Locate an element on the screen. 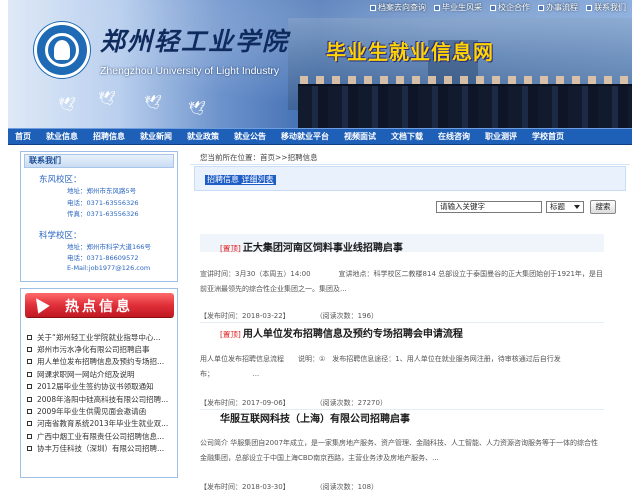 This screenshot has width=640, height=494. campus-address: 地址：郑州市科学大道166号 is located at coordinates (109, 247).